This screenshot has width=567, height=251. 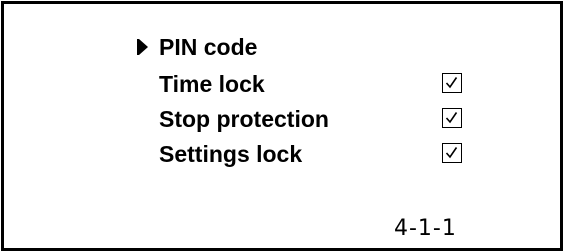 I want to click on time-lock-checkbox, so click(x=452, y=83).